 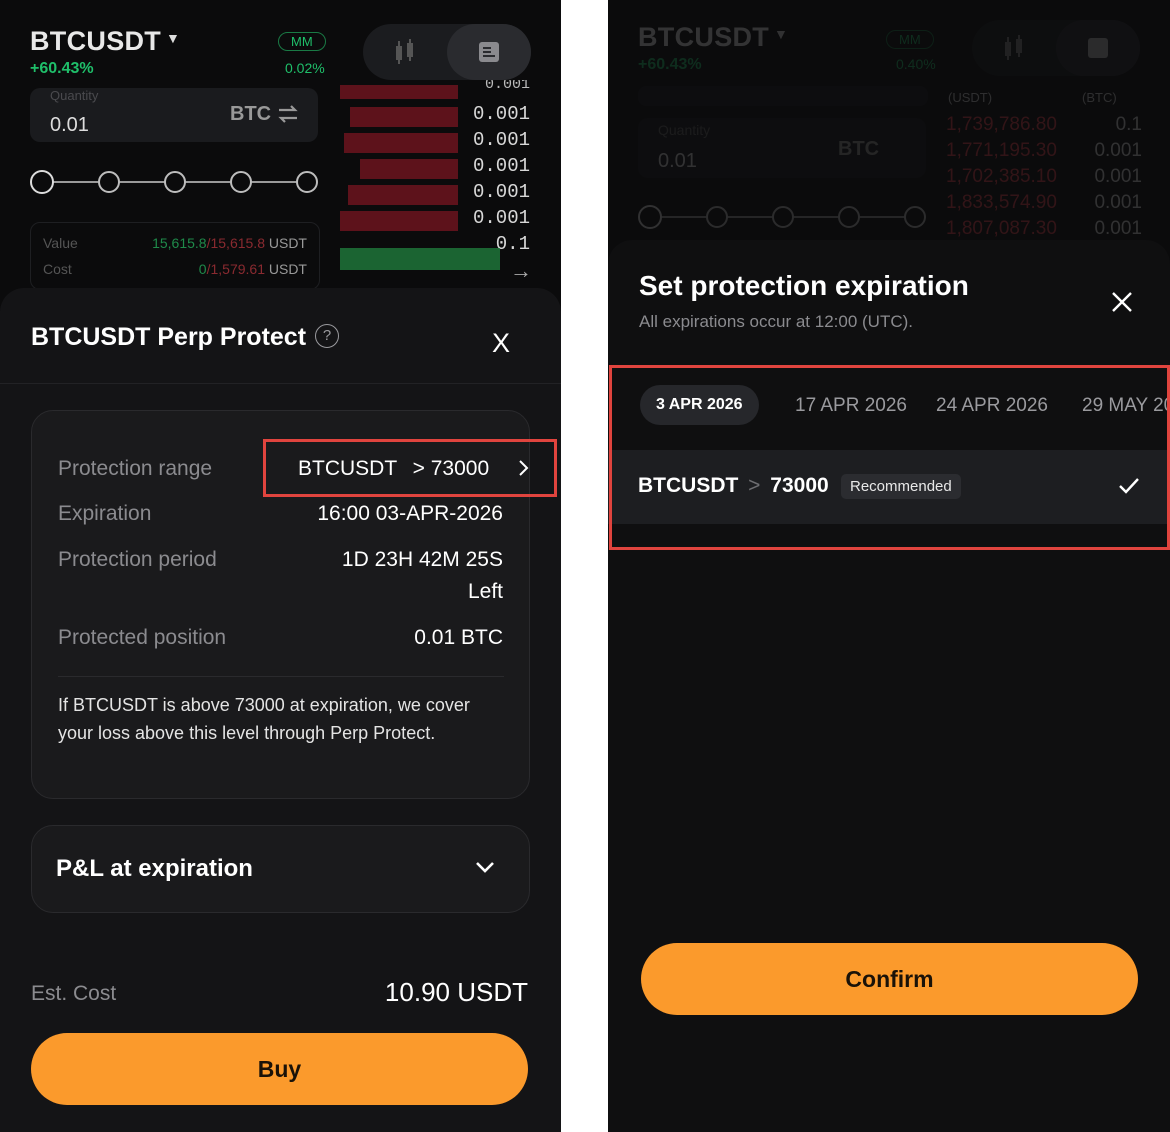 What do you see at coordinates (507, 85) in the screenshot?
I see `orderbook-cut-row: 0.001` at bounding box center [507, 85].